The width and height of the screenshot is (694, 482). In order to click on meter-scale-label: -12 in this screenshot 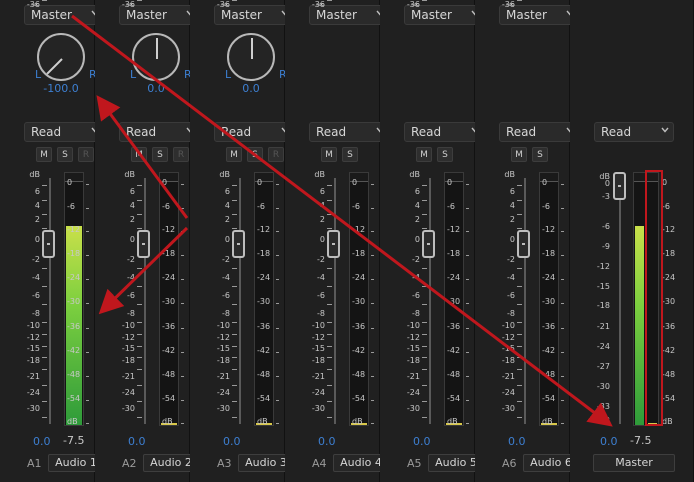, I will do `click(264, 229)`.